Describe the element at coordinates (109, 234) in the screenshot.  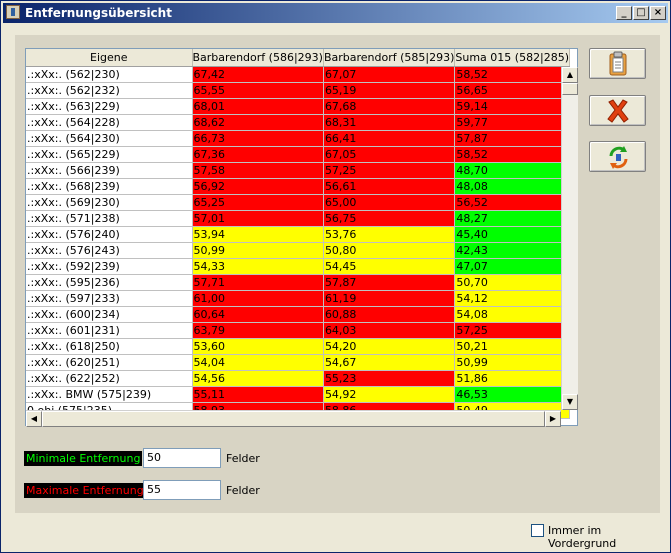
I see `village-name-cell: .:xXx:. (576|240)` at that location.